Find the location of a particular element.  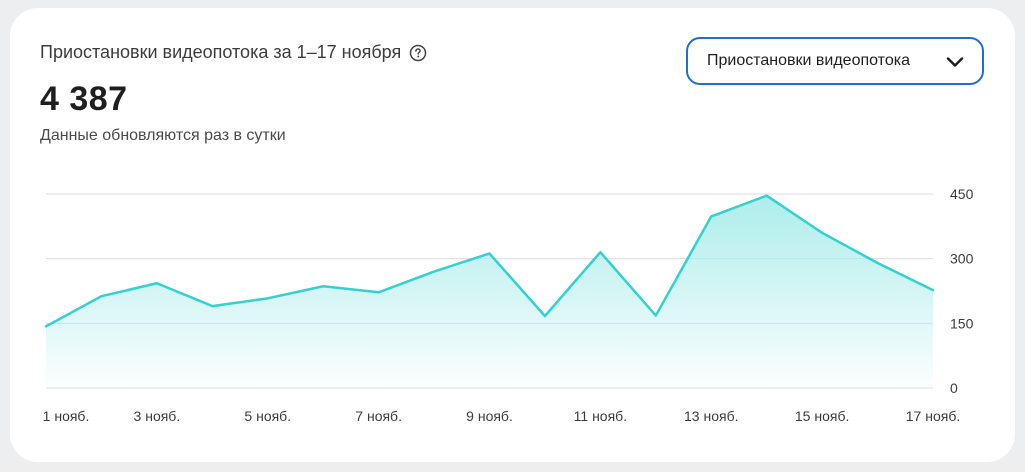

y-tick-label: 150 is located at coordinates (962, 323).